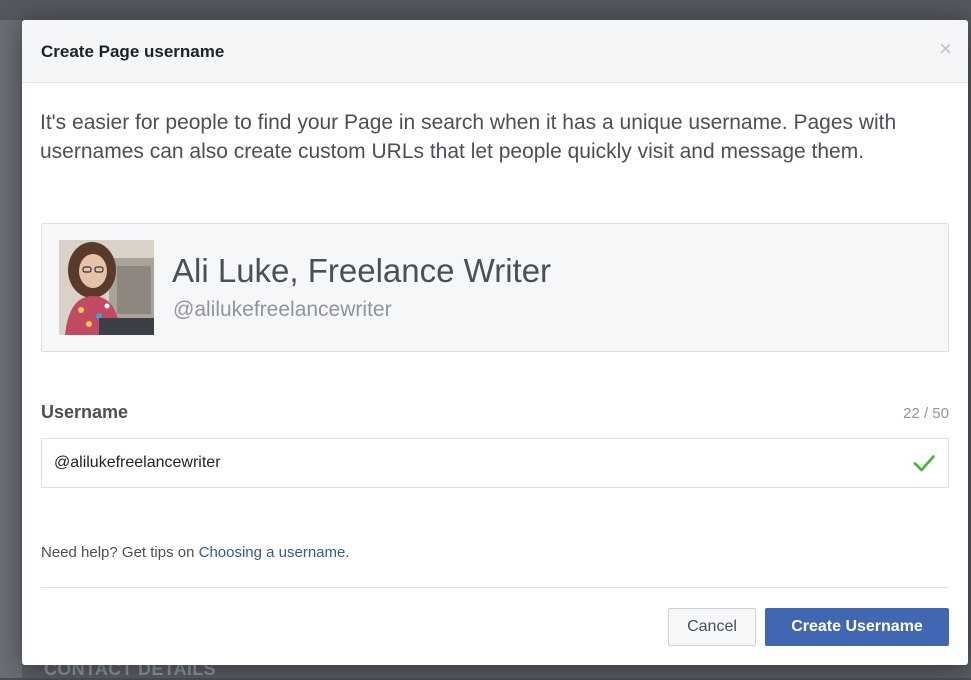 The width and height of the screenshot is (971, 680). I want to click on cancel-button: Cancel, so click(712, 627).